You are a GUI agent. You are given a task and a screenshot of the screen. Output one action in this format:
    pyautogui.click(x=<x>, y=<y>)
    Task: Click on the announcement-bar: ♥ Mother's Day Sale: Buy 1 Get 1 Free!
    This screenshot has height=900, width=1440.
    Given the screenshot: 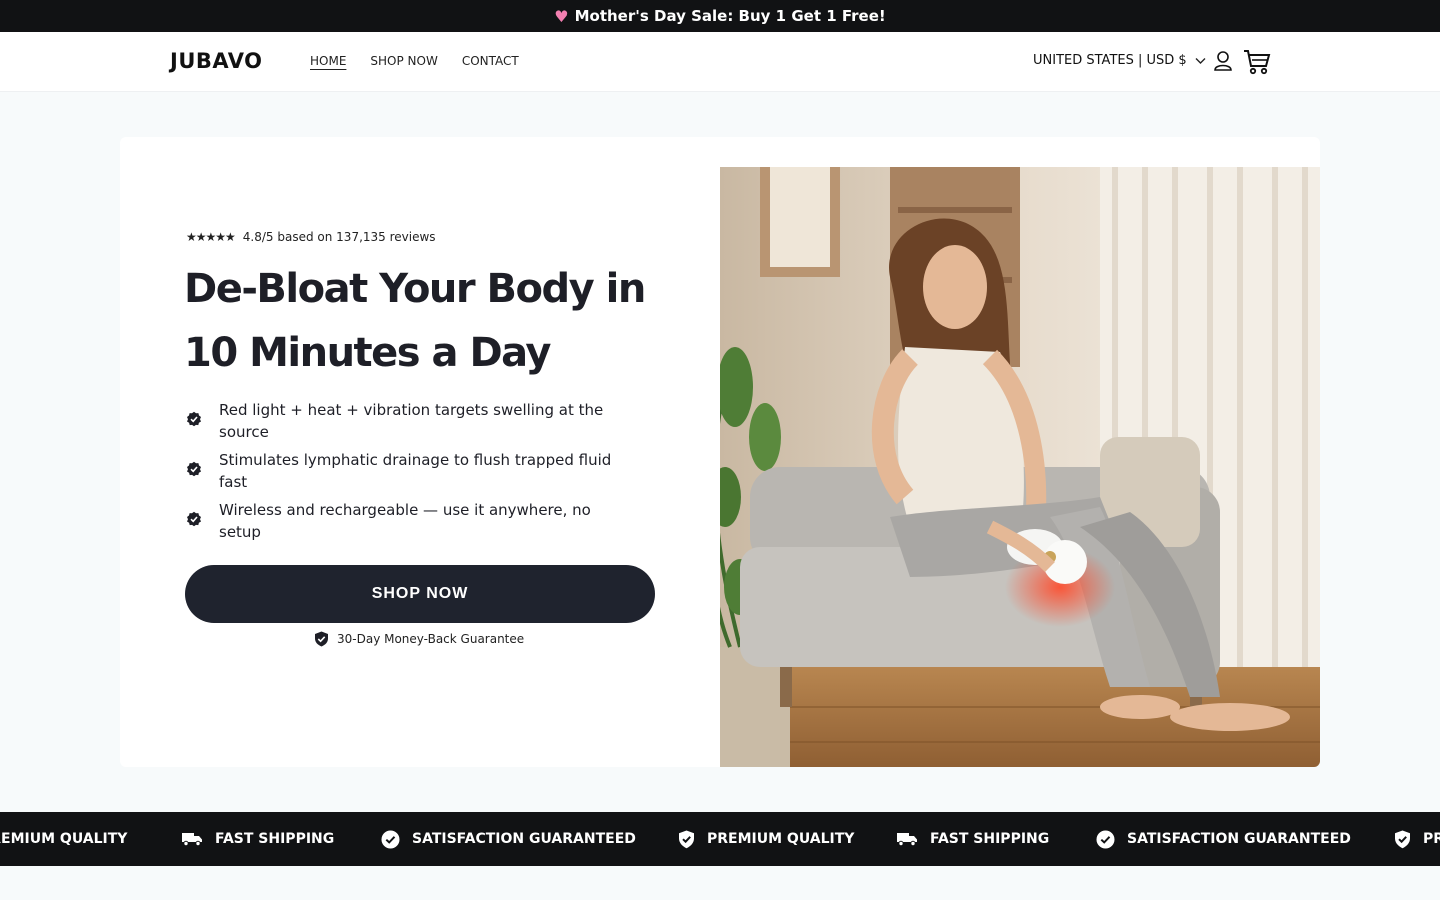 What is the action you would take?
    pyautogui.click(x=720, y=16)
    